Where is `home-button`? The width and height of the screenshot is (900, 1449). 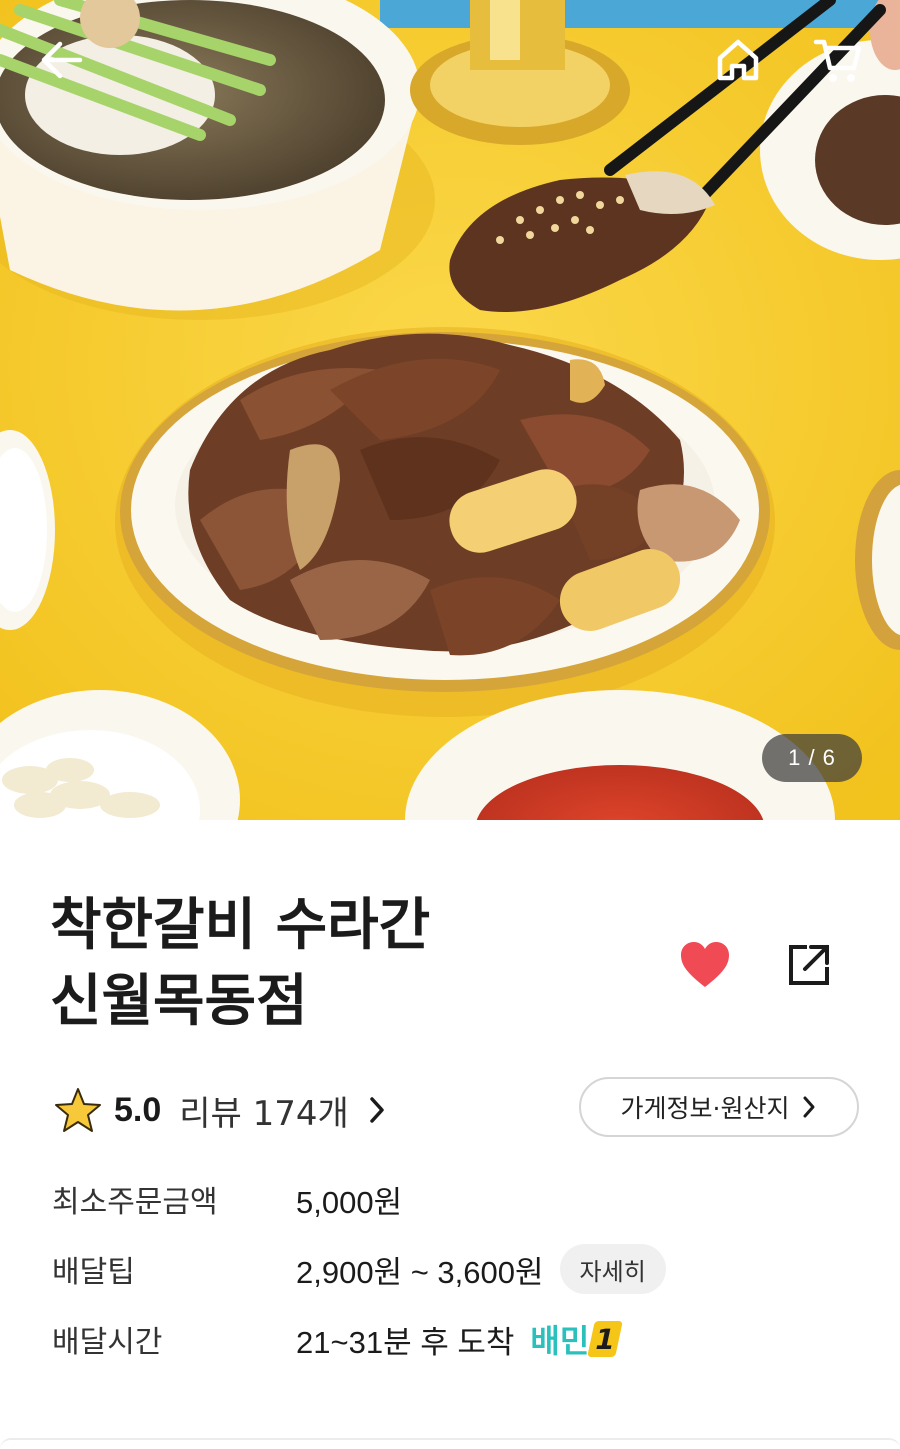 home-button is located at coordinates (738, 60).